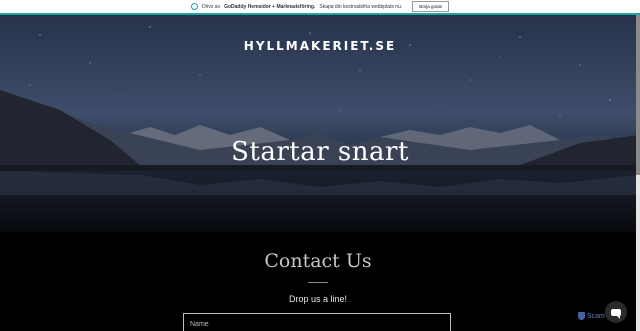  What do you see at coordinates (320, 152) in the screenshot?
I see `hero-heading: Startar snart` at bounding box center [320, 152].